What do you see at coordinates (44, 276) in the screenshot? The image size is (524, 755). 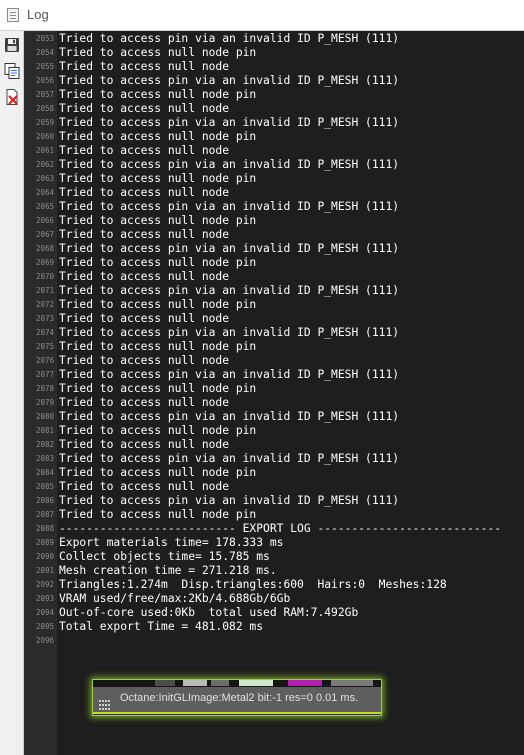 I see `line-number: 2070` at bounding box center [44, 276].